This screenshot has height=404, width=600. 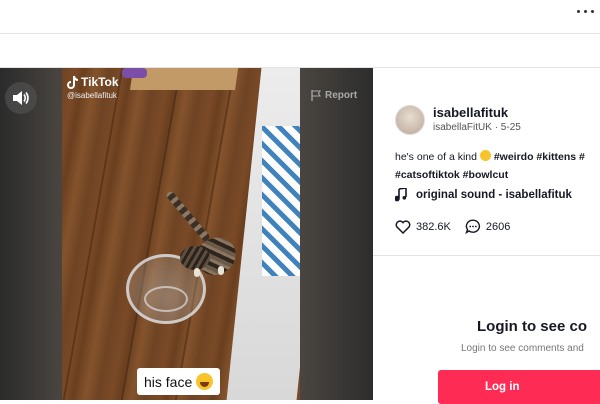 What do you see at coordinates (451, 175) in the screenshot?
I see `hashtag-line-2: #catsoftiktok #bowlcut` at bounding box center [451, 175].